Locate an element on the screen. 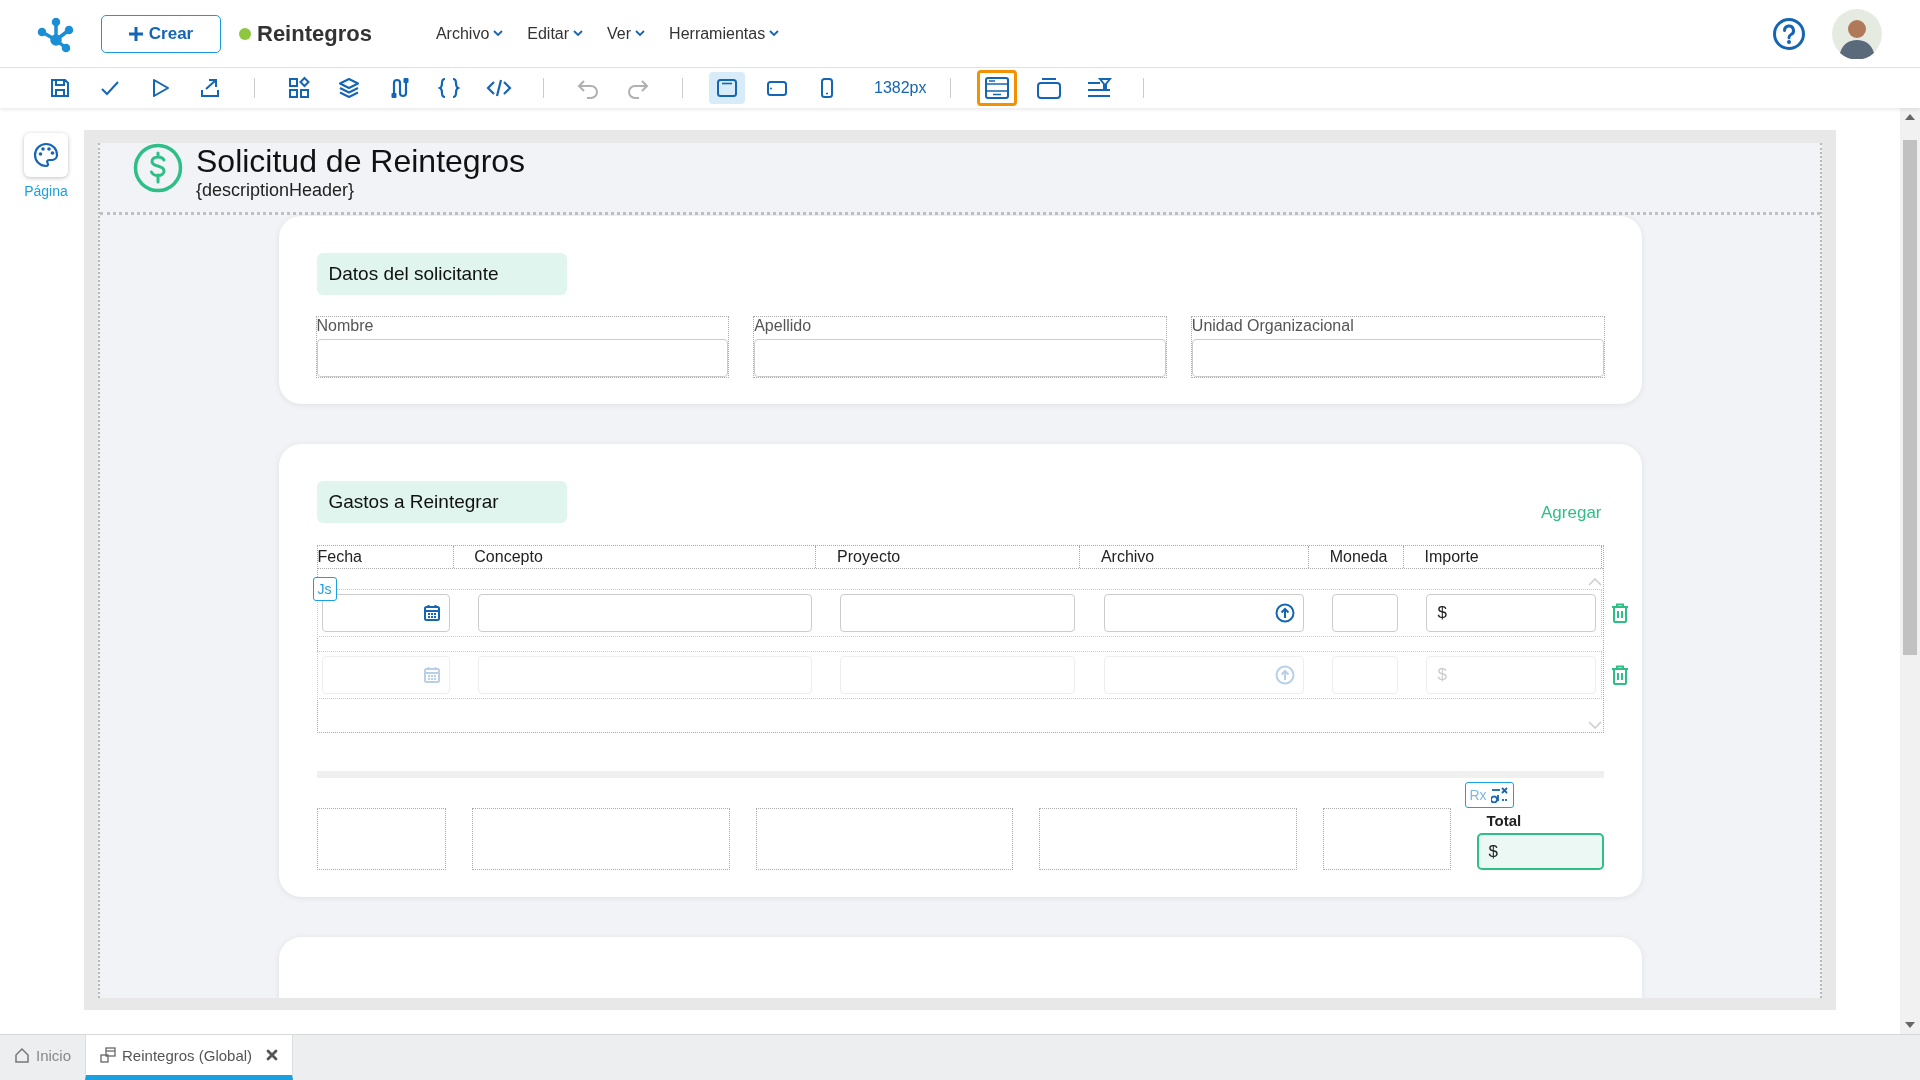 This screenshot has width=1920, height=1080. section-title: Gastos a Reintegrar is located at coordinates (441, 502).